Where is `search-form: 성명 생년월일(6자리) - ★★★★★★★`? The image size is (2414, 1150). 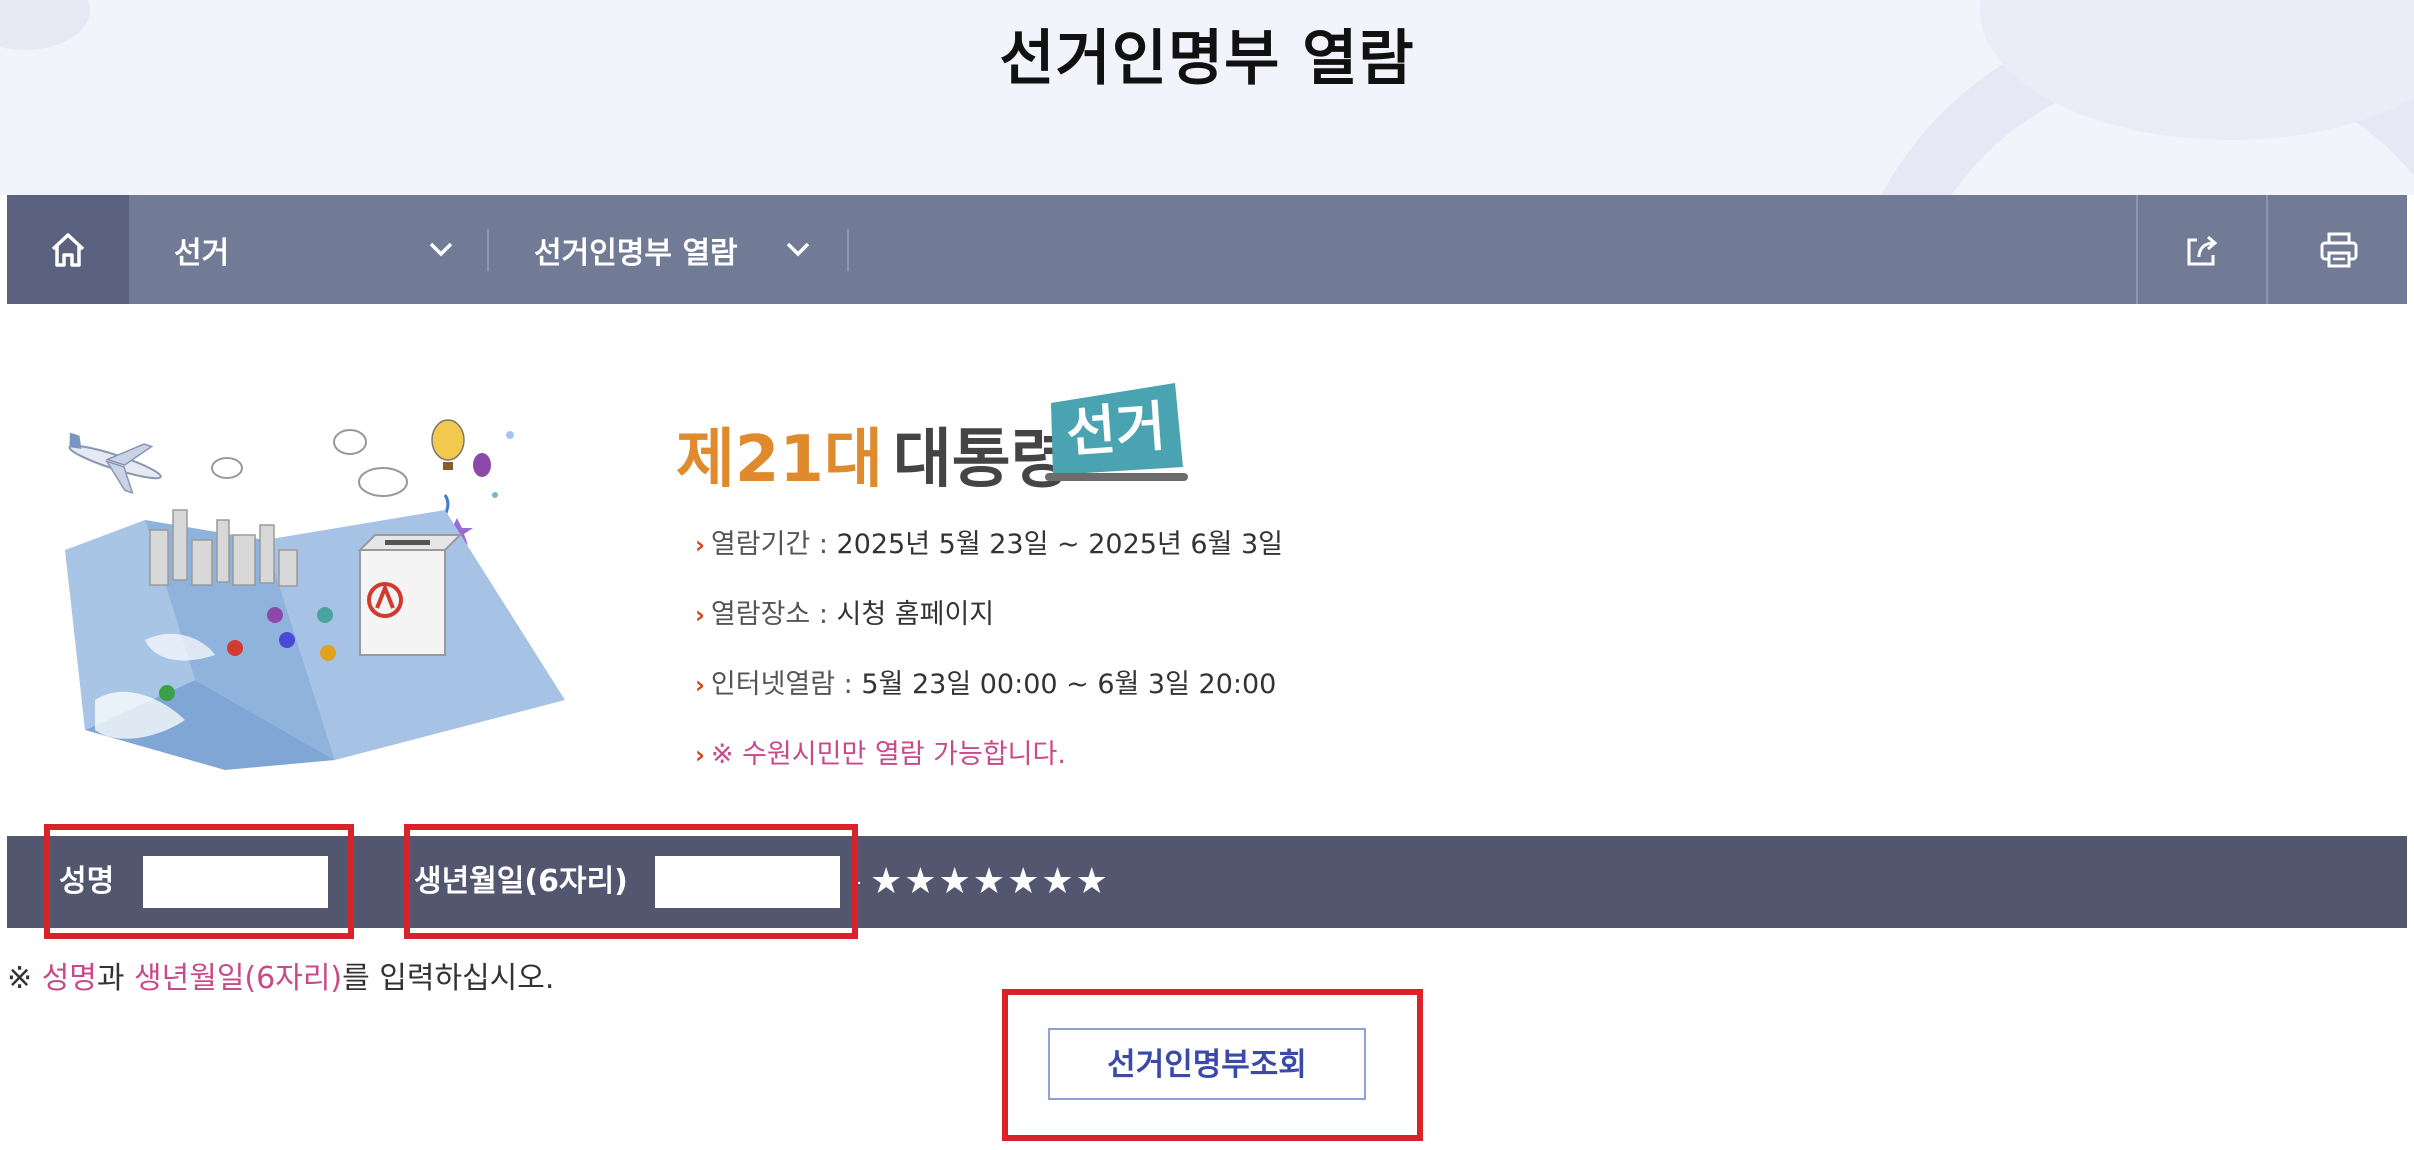
search-form: 성명 생년월일(6자리) - ★★★★★★★ is located at coordinates (1207, 882).